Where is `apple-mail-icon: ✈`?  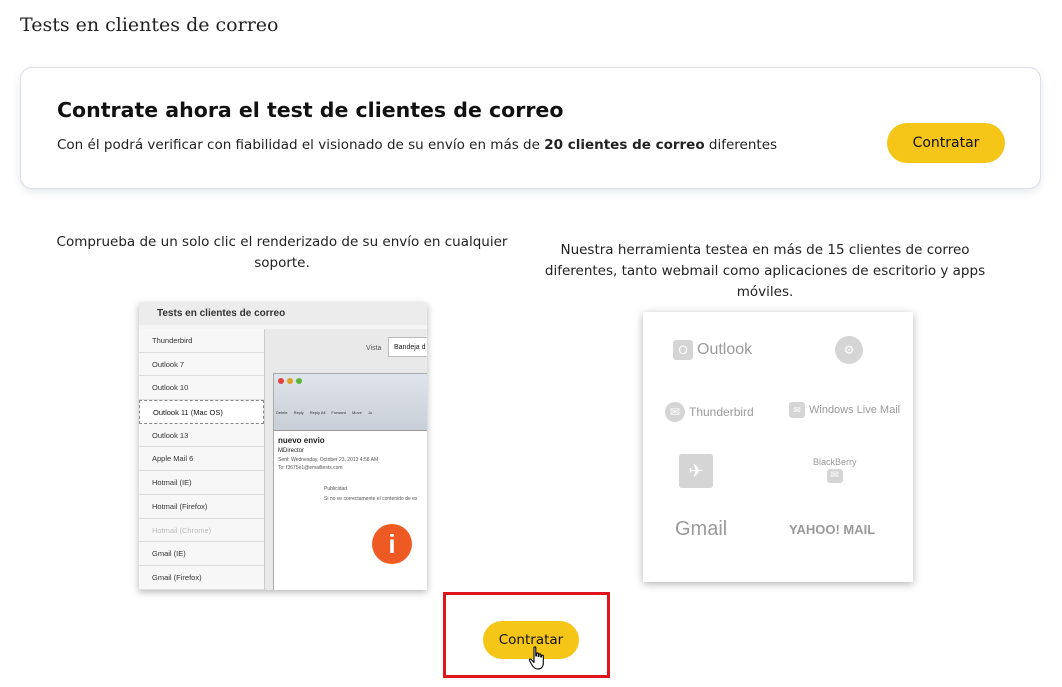
apple-mail-icon: ✈ is located at coordinates (696, 471).